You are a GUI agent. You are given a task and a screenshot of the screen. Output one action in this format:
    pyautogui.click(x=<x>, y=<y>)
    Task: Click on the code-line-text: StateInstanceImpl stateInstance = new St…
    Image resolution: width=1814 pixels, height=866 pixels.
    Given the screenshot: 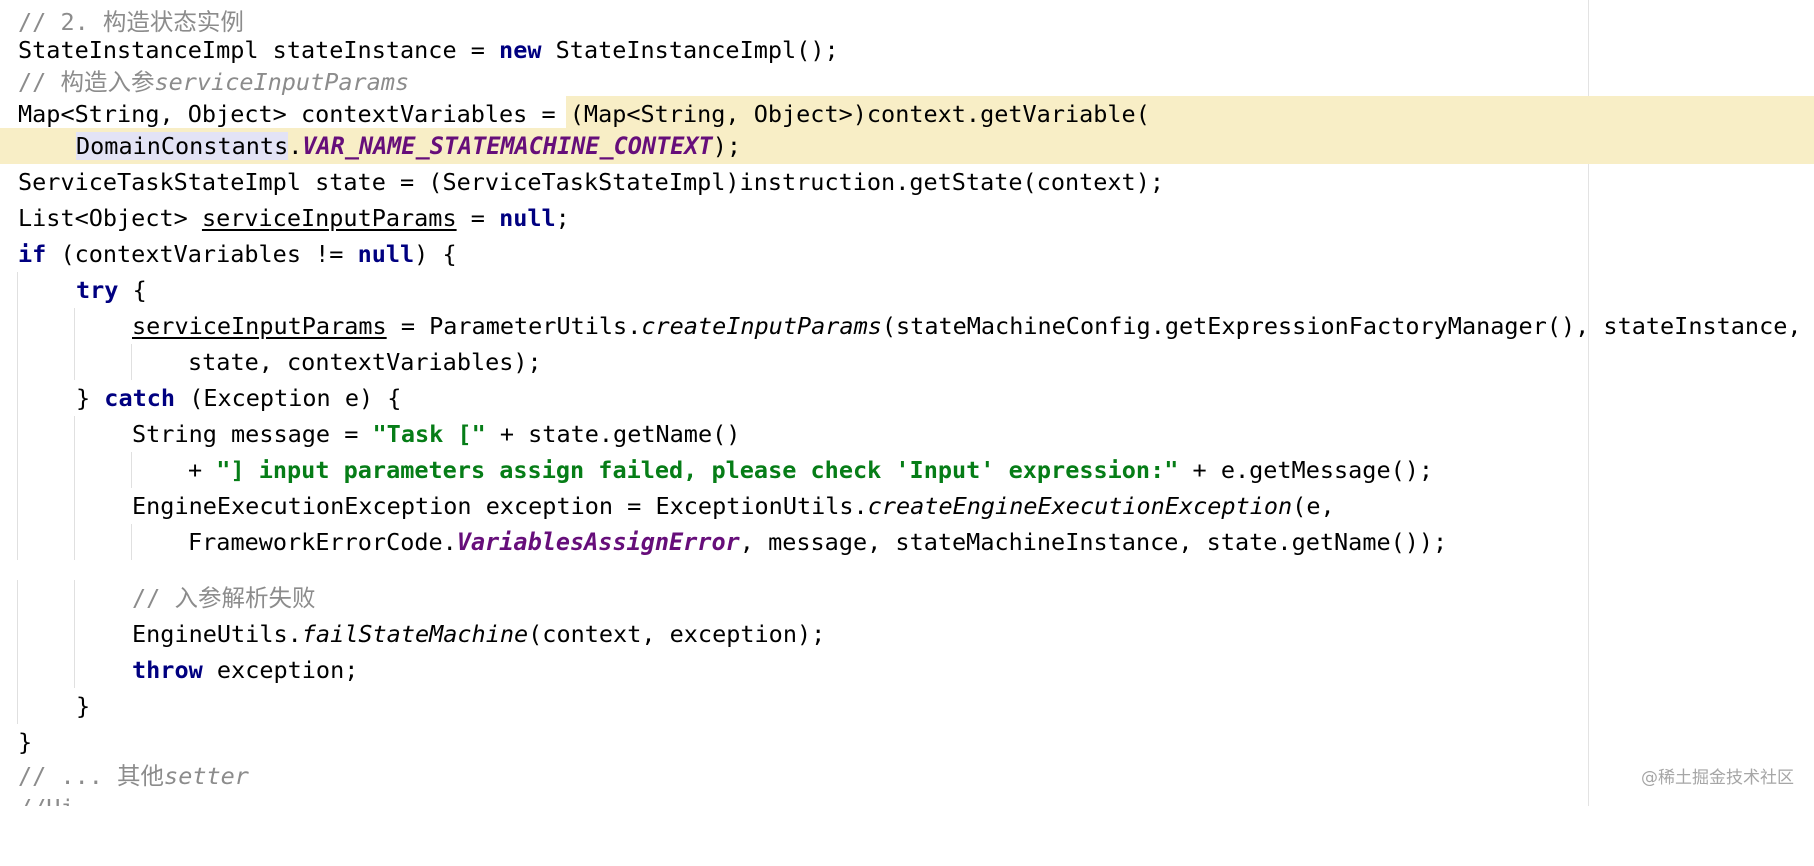 What is the action you would take?
    pyautogui.click(x=428, y=50)
    